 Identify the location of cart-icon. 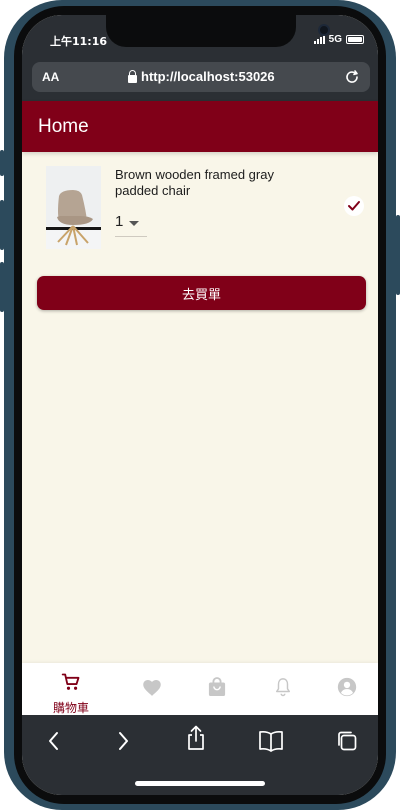
(71, 684).